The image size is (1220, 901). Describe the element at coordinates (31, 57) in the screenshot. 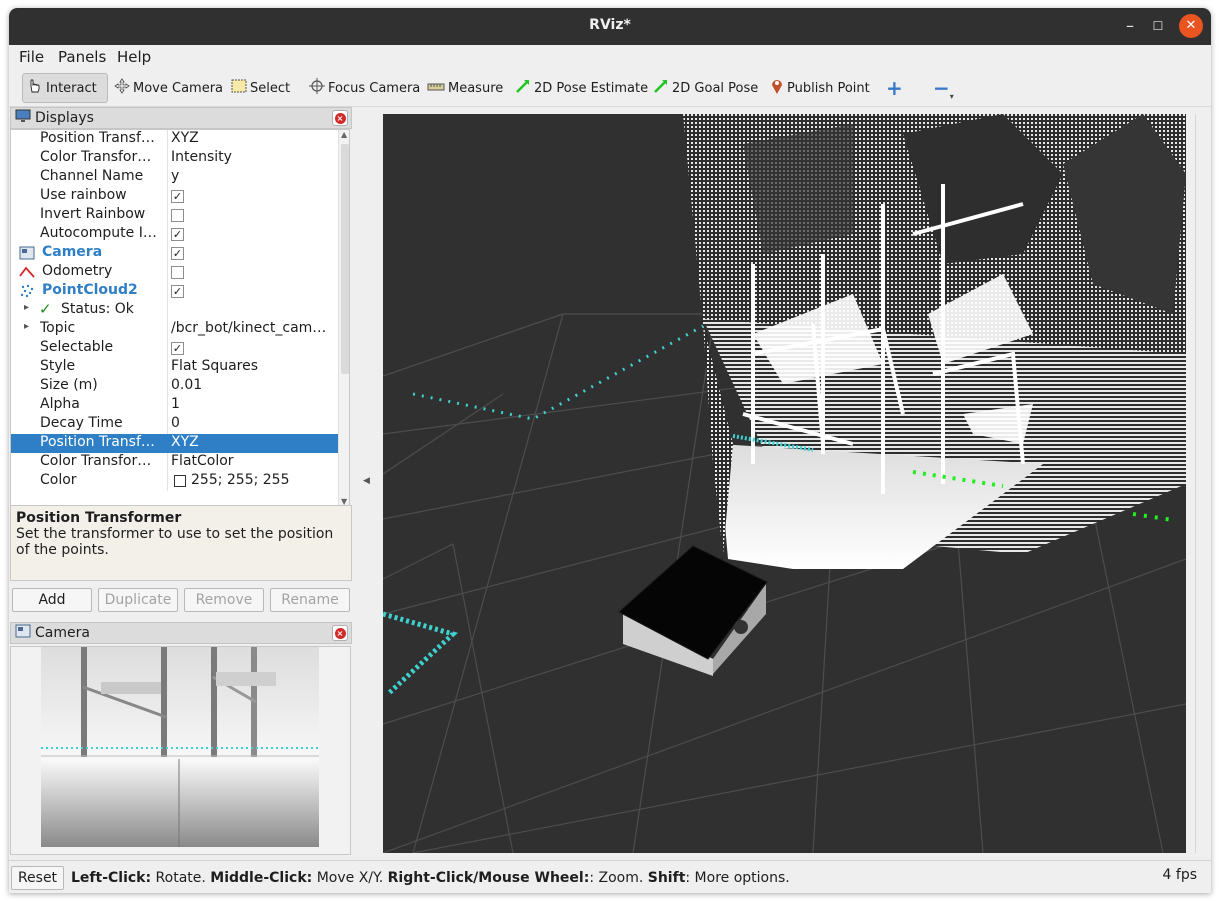

I see `menu-file: File` at that location.